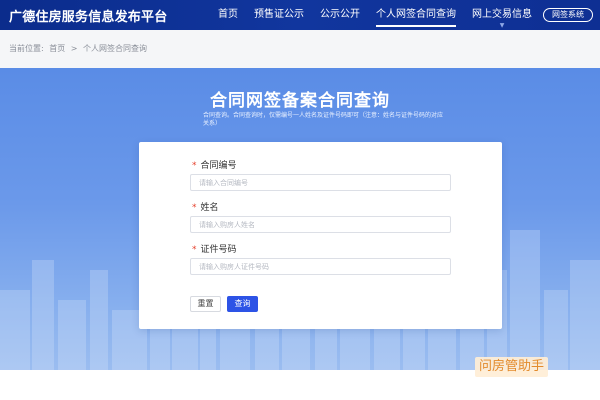 Image resolution: width=600 pixels, height=400 pixels. Describe the element at coordinates (568, 15) in the screenshot. I see `signing-system-button: 网签系统` at that location.